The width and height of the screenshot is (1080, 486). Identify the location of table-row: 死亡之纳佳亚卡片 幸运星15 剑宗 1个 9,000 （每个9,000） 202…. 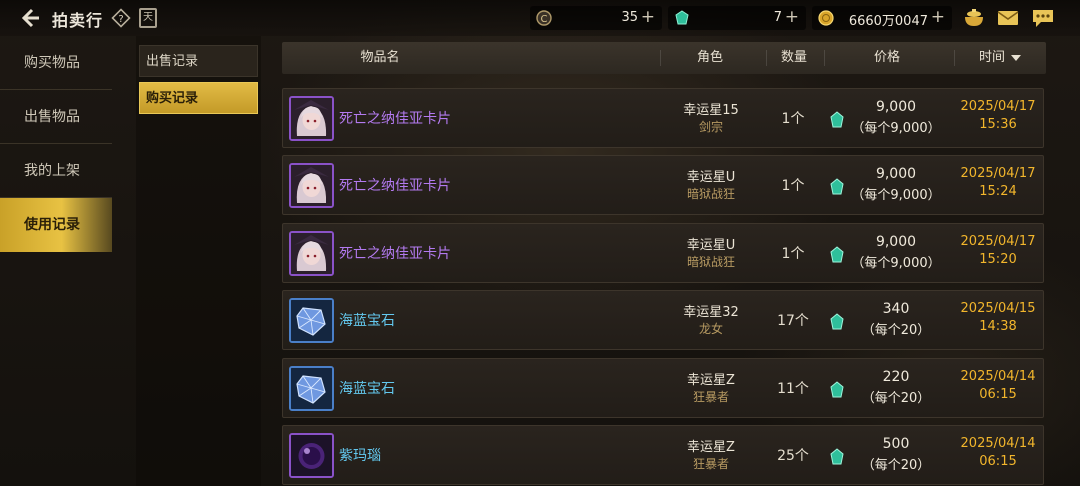
(663, 118).